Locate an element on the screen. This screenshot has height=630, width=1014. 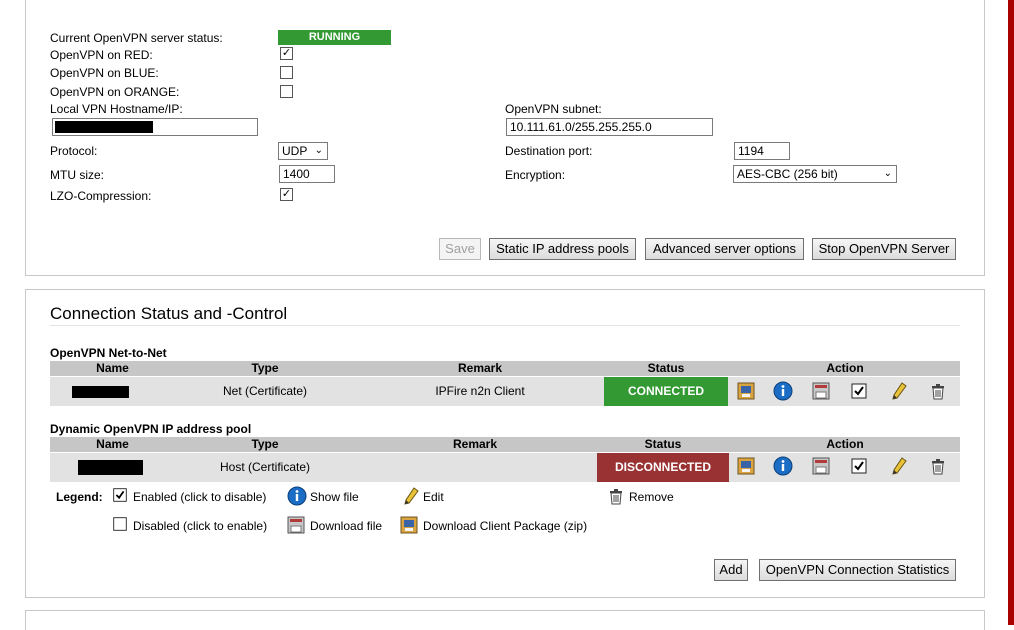
encryption-select: AES-CBC (256 bit) ⌄ is located at coordinates (815, 174).